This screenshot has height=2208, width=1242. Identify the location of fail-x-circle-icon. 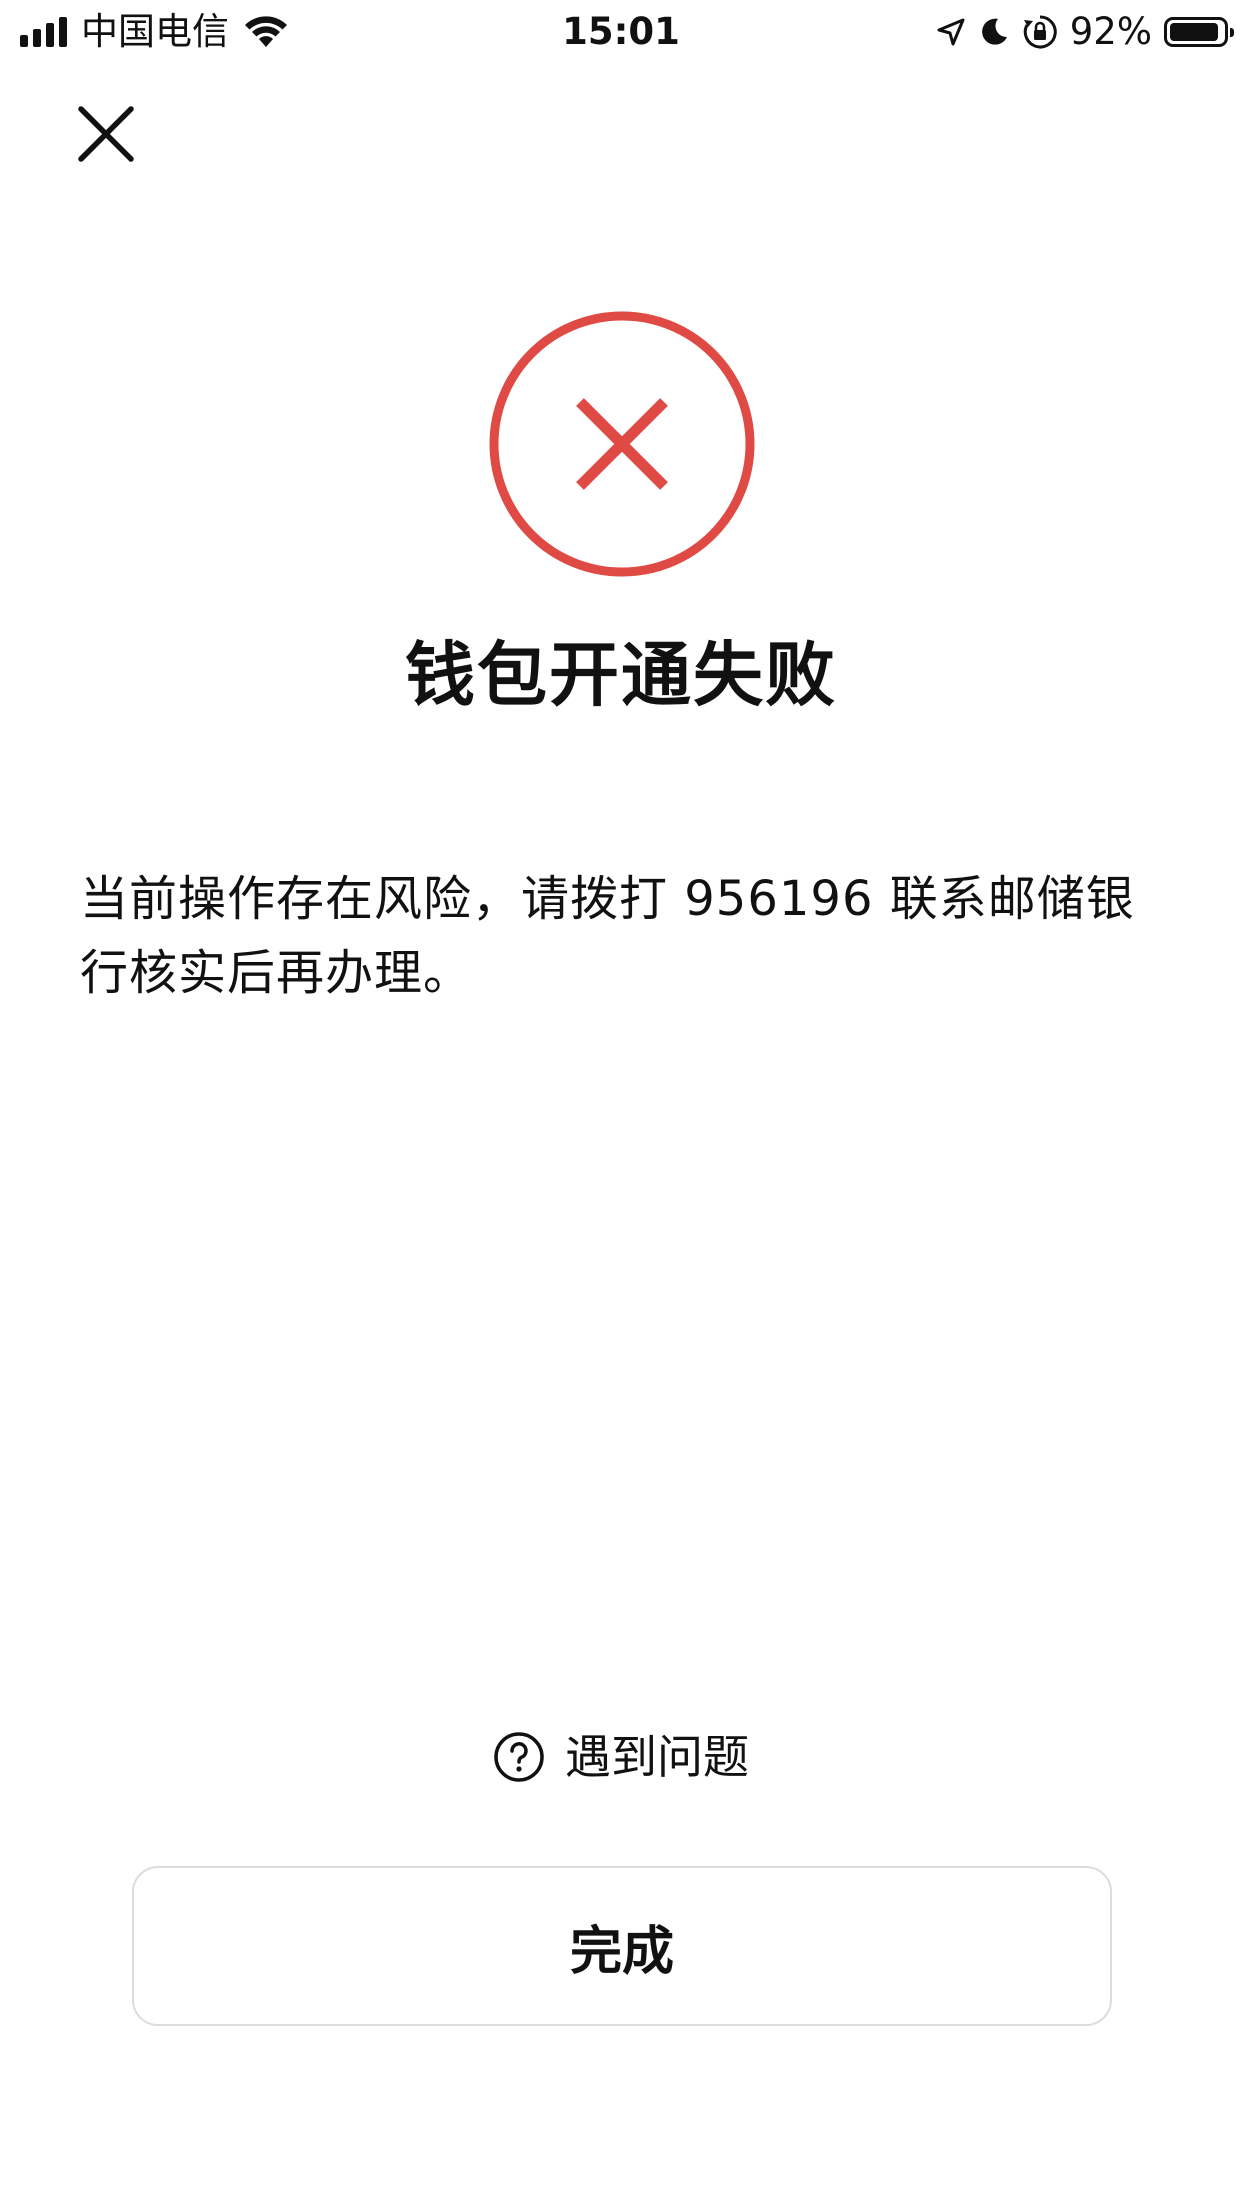
(622, 444).